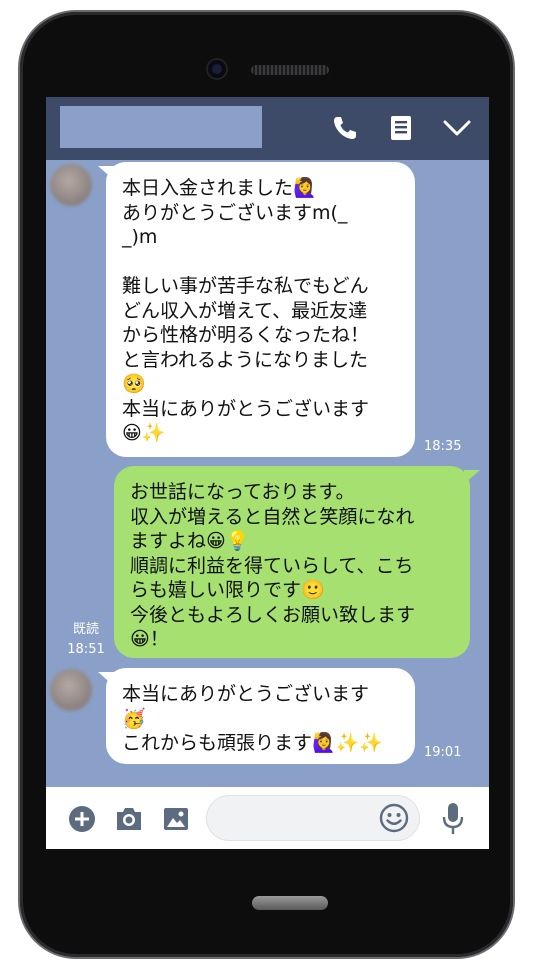 Image resolution: width=533 pixels, height=967 pixels. I want to click on message-line: ありがとうございますm(_, so click(235, 212).